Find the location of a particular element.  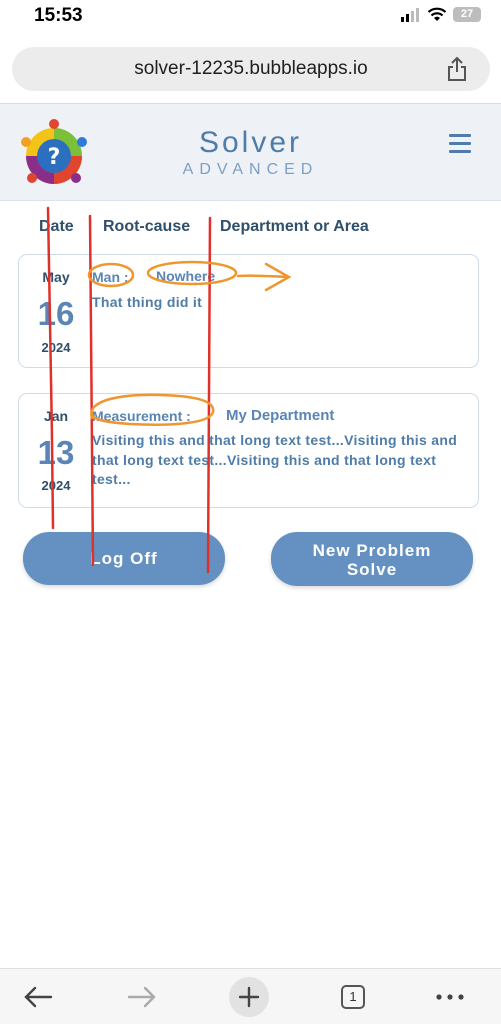

column-header-date: Date is located at coordinates (56, 226).